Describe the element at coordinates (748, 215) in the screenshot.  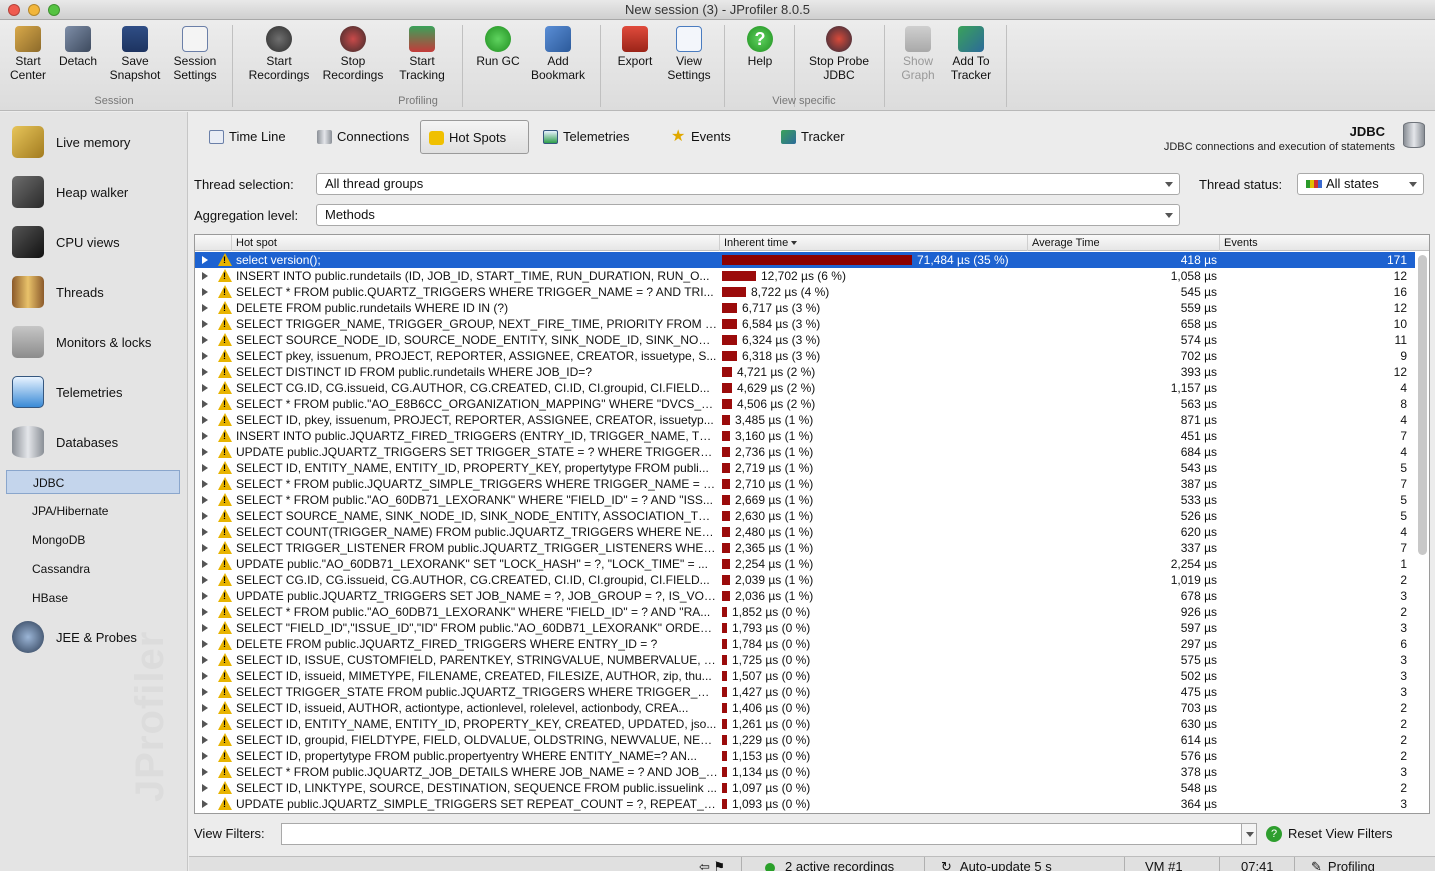
I see `aggregation-level-dropdown: Methods` at that location.